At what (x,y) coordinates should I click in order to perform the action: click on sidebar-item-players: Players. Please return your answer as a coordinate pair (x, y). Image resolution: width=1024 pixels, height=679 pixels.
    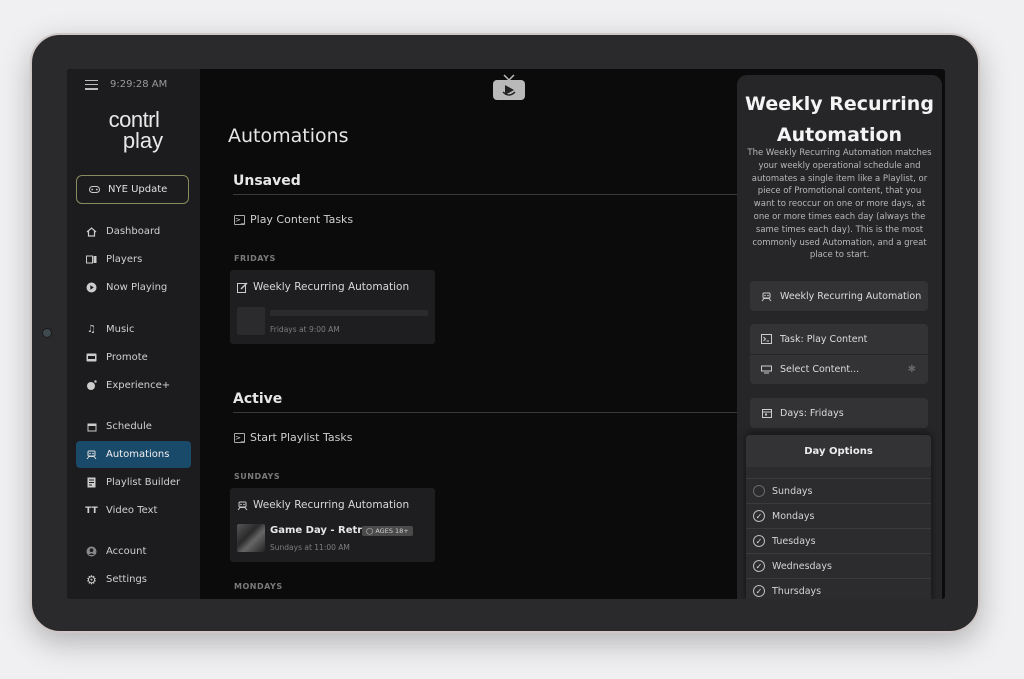
    Looking at the image, I should click on (133, 259).